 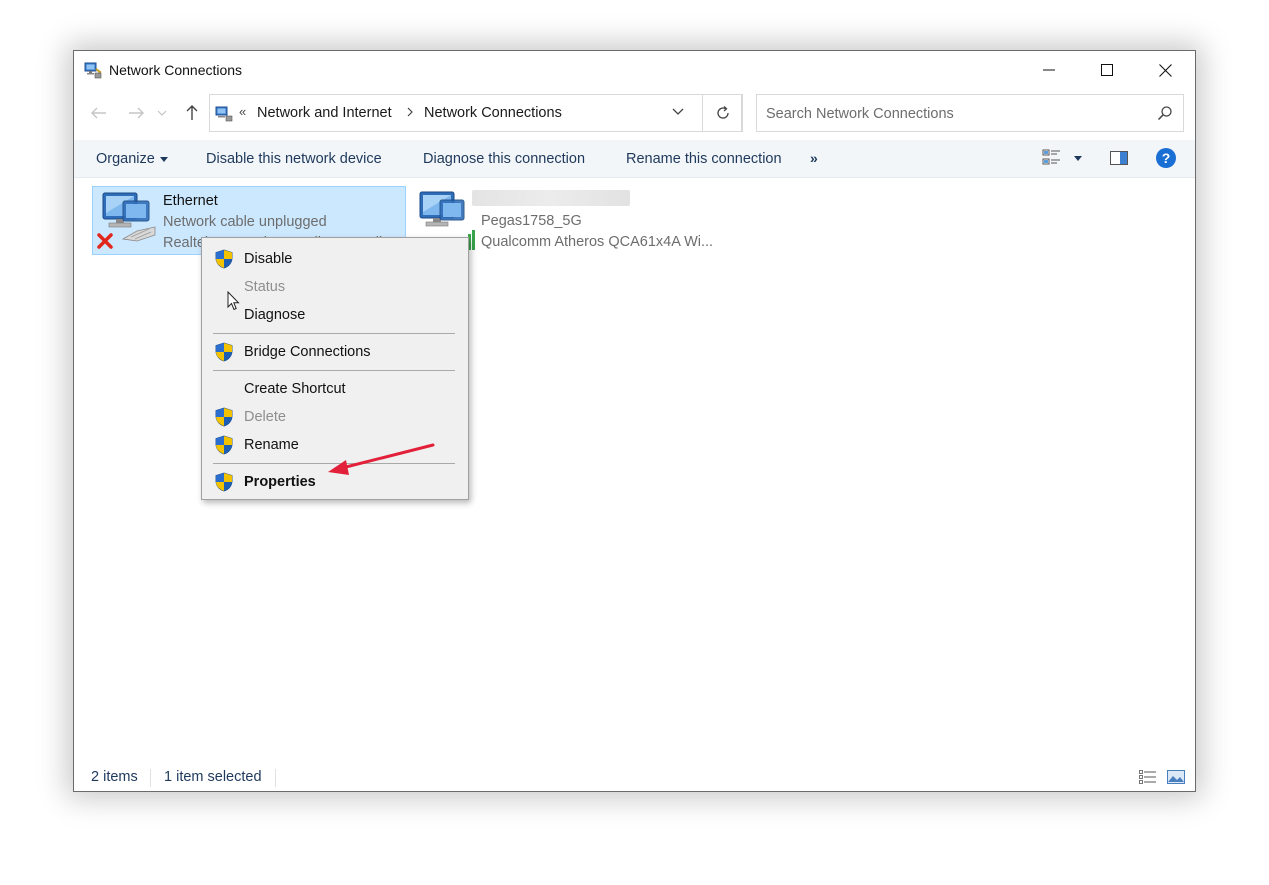 I want to click on search-input, so click(x=956, y=114).